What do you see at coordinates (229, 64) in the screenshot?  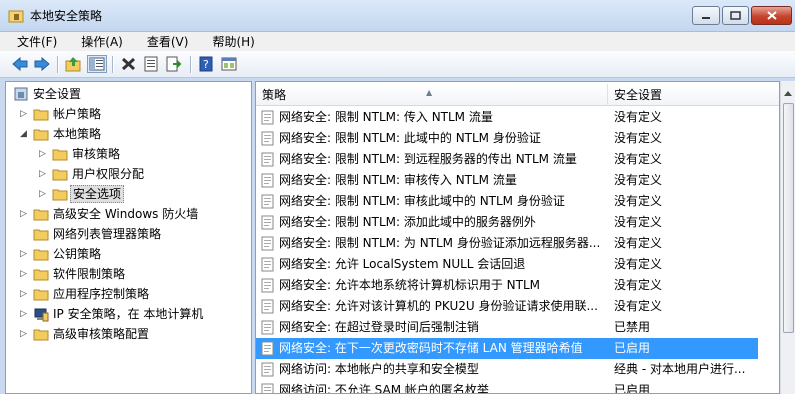 I see `console-button` at bounding box center [229, 64].